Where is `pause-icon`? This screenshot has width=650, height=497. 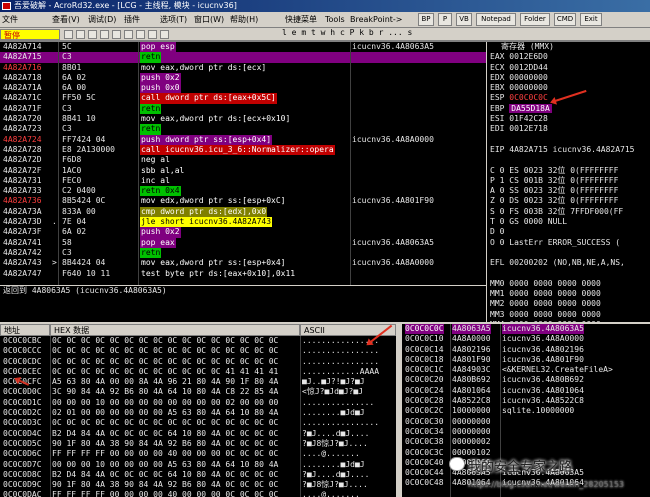
pause-icon is located at coordinates (116, 34).